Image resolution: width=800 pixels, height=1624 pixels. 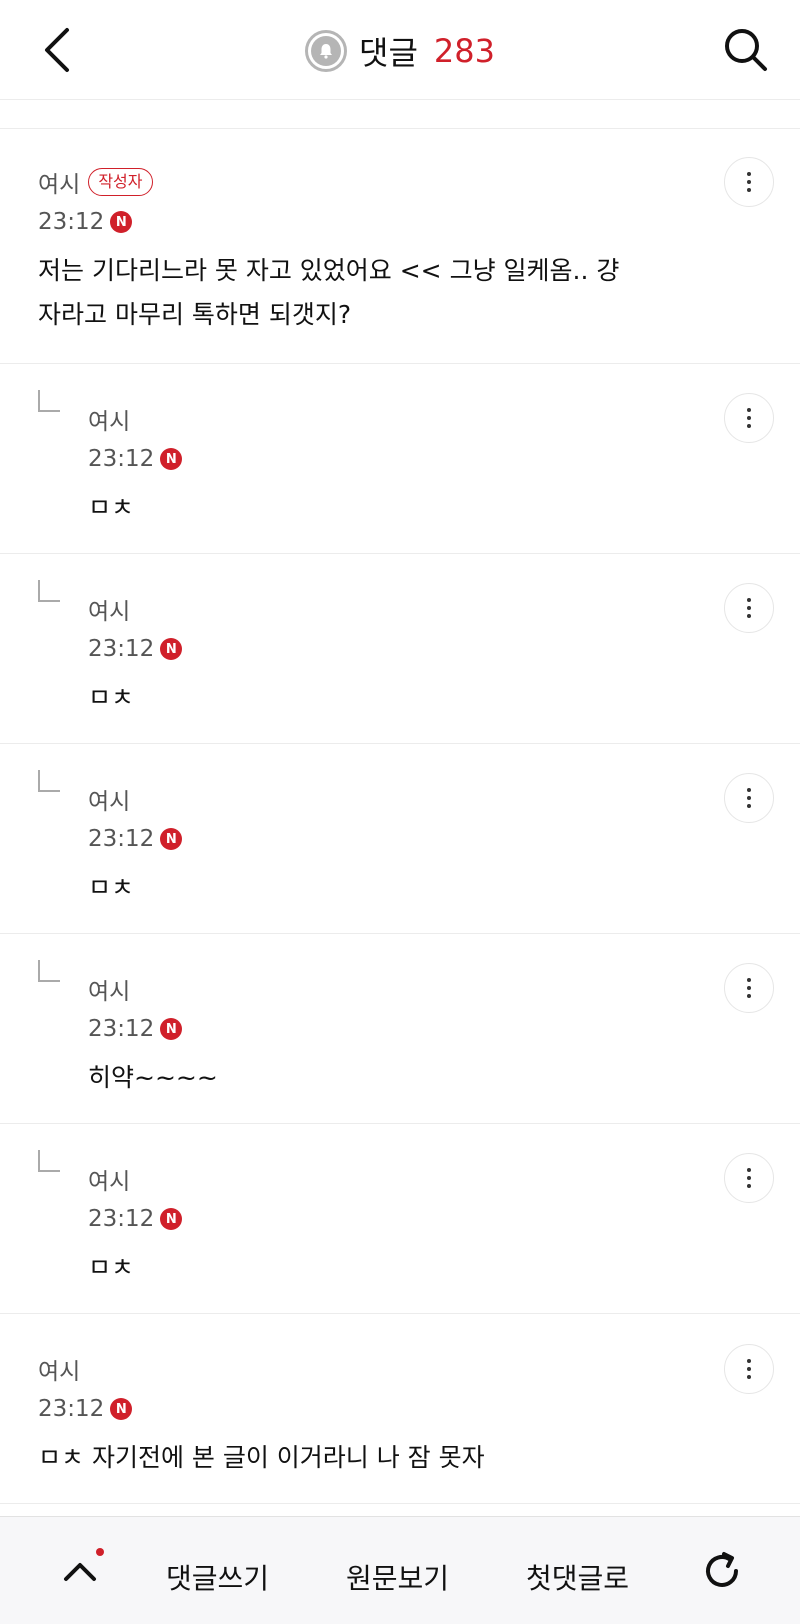 I want to click on comment-text: ㅁㅊ 자기전에 본 글이 이거라니 나 잠 못자, so click(x=261, y=1457).